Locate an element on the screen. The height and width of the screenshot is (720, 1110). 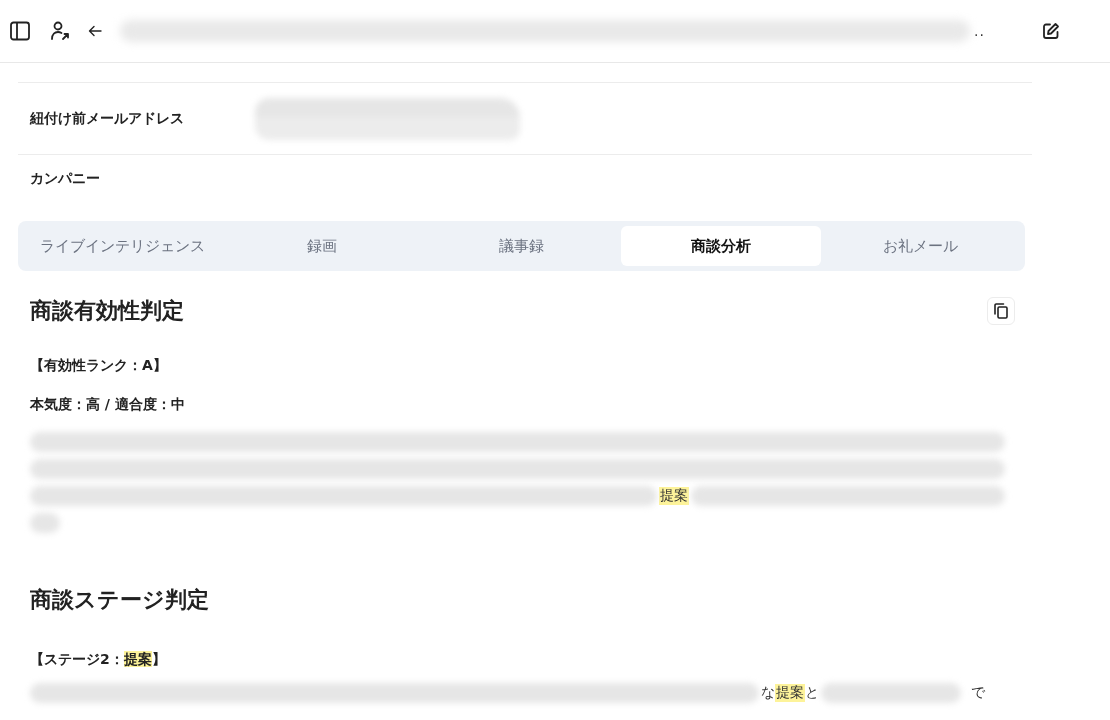
tab: 議事録 is located at coordinates (521, 246).